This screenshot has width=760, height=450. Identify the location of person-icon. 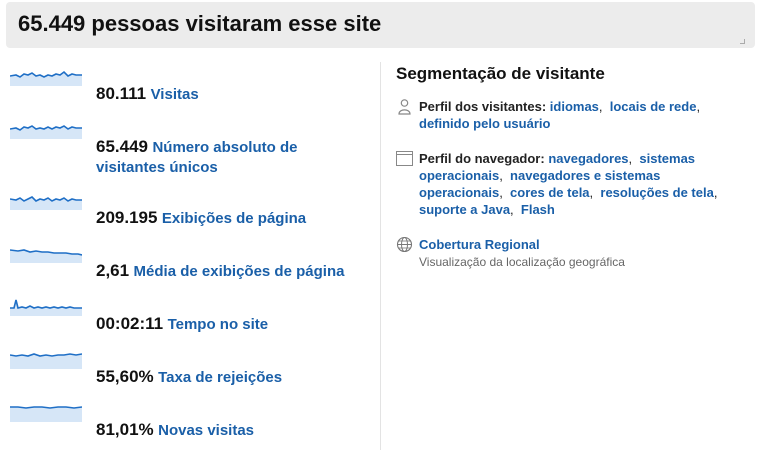
(404, 107).